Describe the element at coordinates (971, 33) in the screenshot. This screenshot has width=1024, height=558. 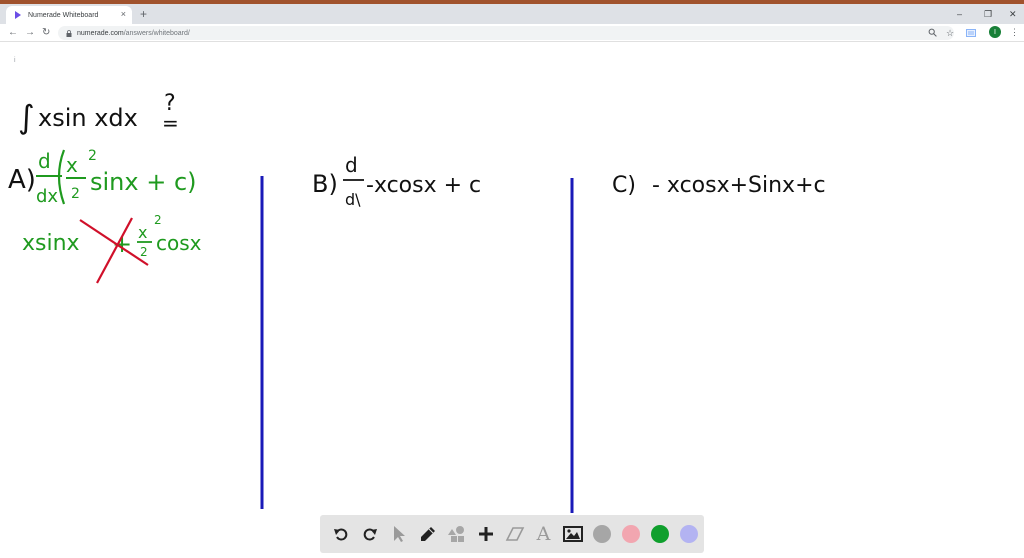
I see `extension-icon` at that location.